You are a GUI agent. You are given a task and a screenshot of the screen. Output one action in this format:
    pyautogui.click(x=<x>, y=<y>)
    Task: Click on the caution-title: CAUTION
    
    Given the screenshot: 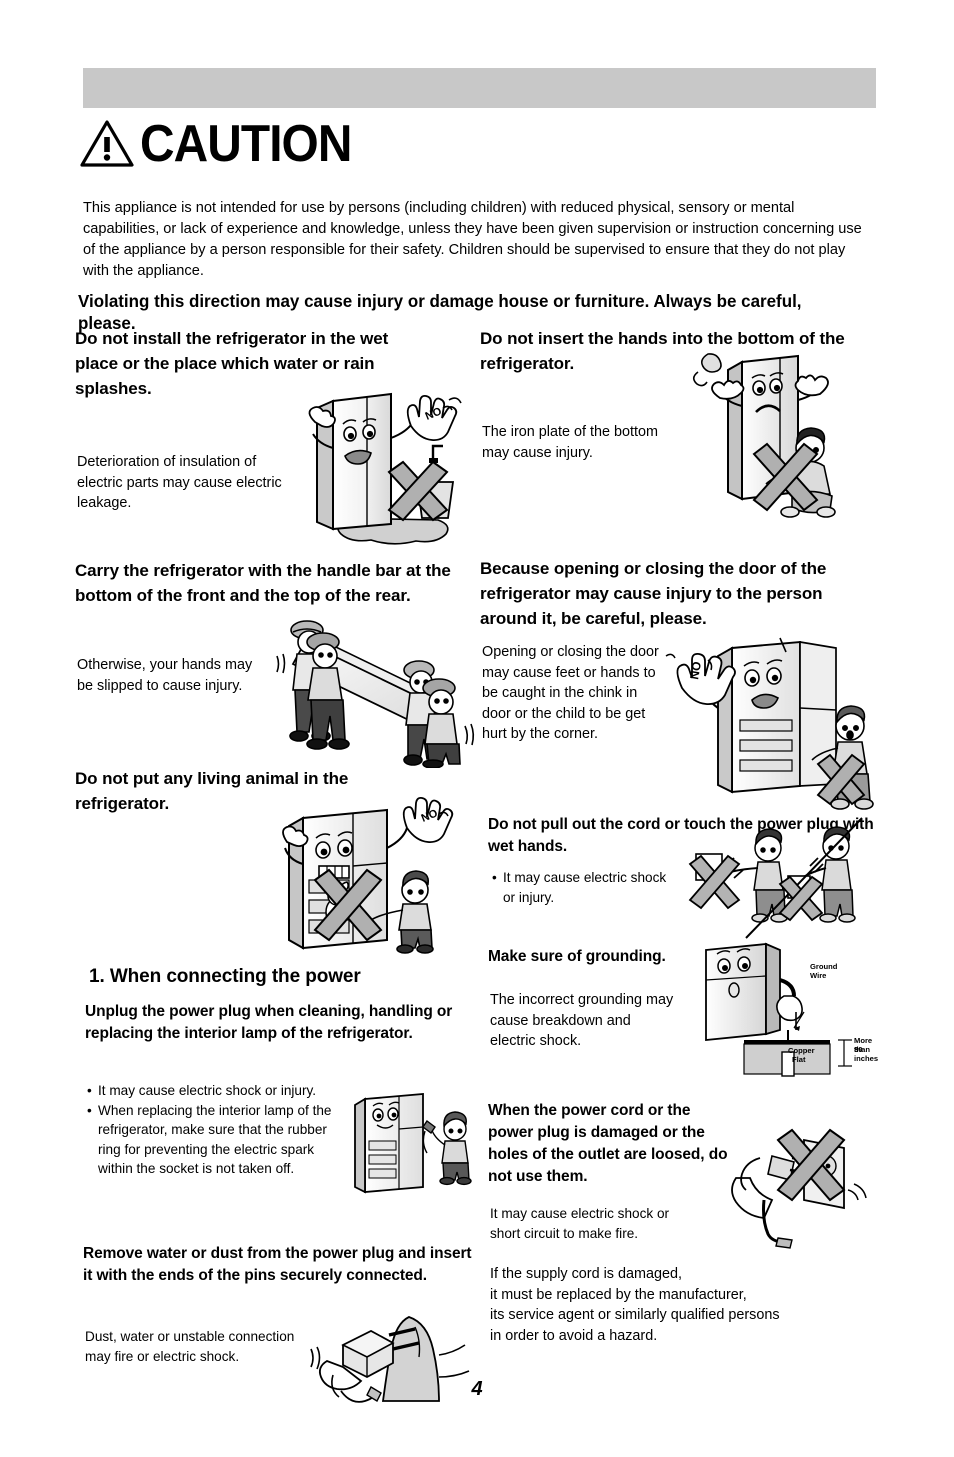 What is the action you would take?
    pyautogui.click(x=246, y=144)
    